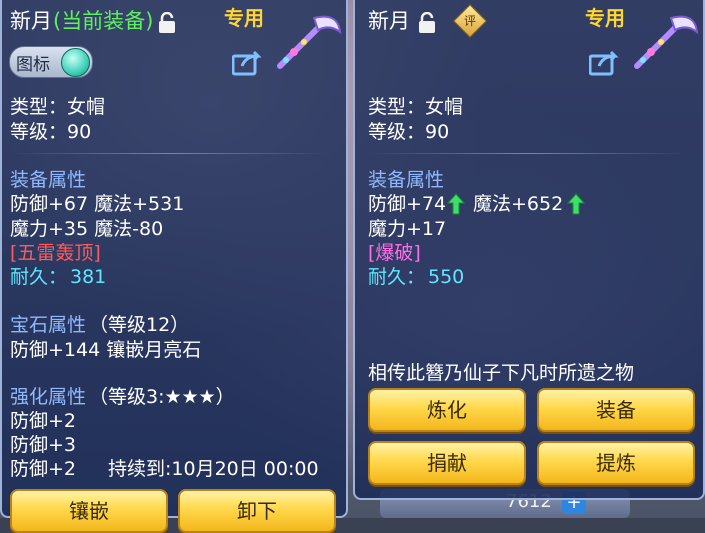 This screenshot has height=533, width=705. Describe the element at coordinates (43, 445) in the screenshot. I see `enhance-line-2: 防御+3` at that location.